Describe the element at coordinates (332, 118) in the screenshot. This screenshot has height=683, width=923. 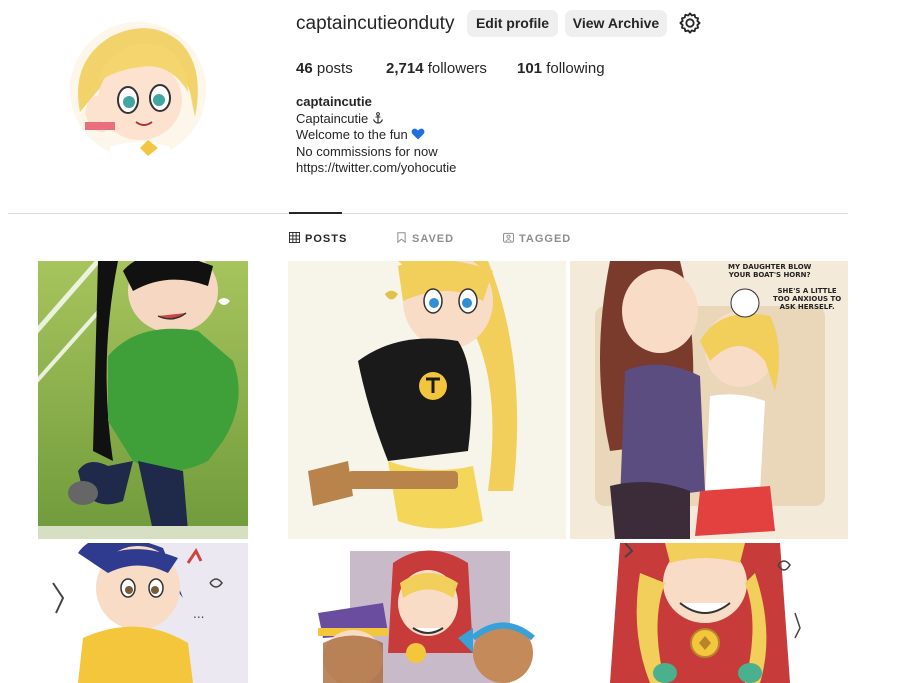
I see `bio-line-1-text: Captaincutie` at that location.